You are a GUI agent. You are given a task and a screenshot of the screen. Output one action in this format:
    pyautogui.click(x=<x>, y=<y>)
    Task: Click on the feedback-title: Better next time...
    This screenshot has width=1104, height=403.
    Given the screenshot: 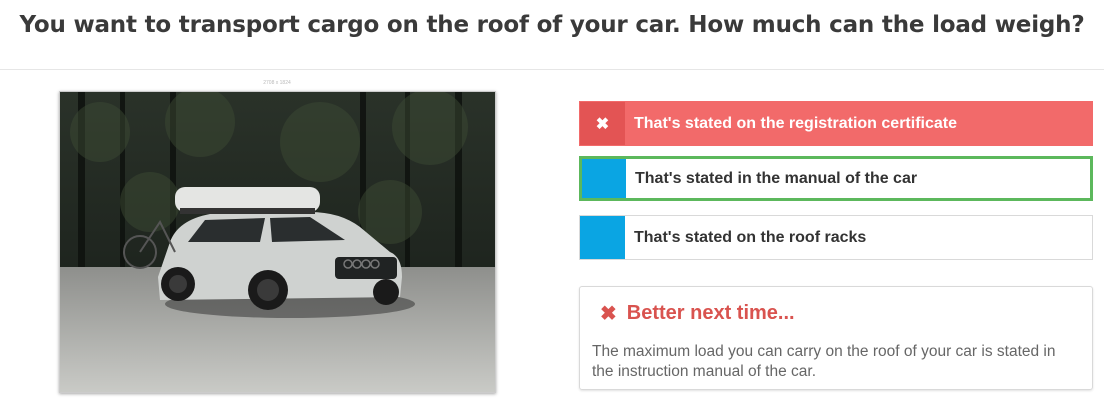 What is the action you would take?
    pyautogui.click(x=710, y=313)
    